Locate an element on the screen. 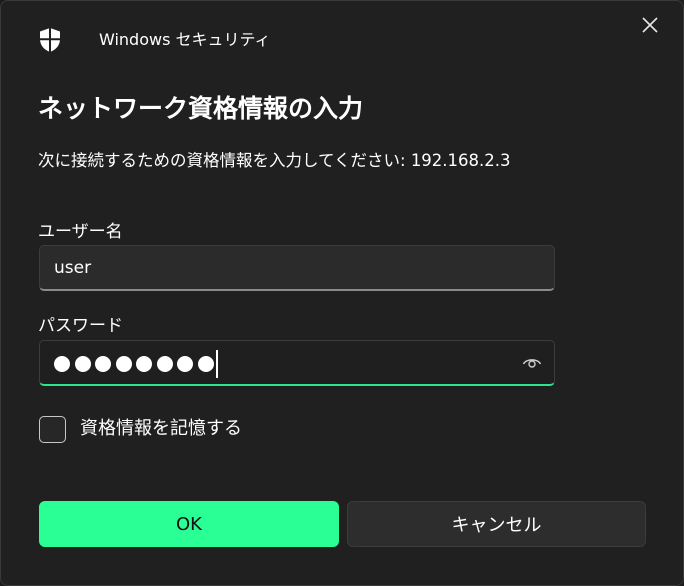  app-title: Windows セキュリティ is located at coordinates (185, 39).